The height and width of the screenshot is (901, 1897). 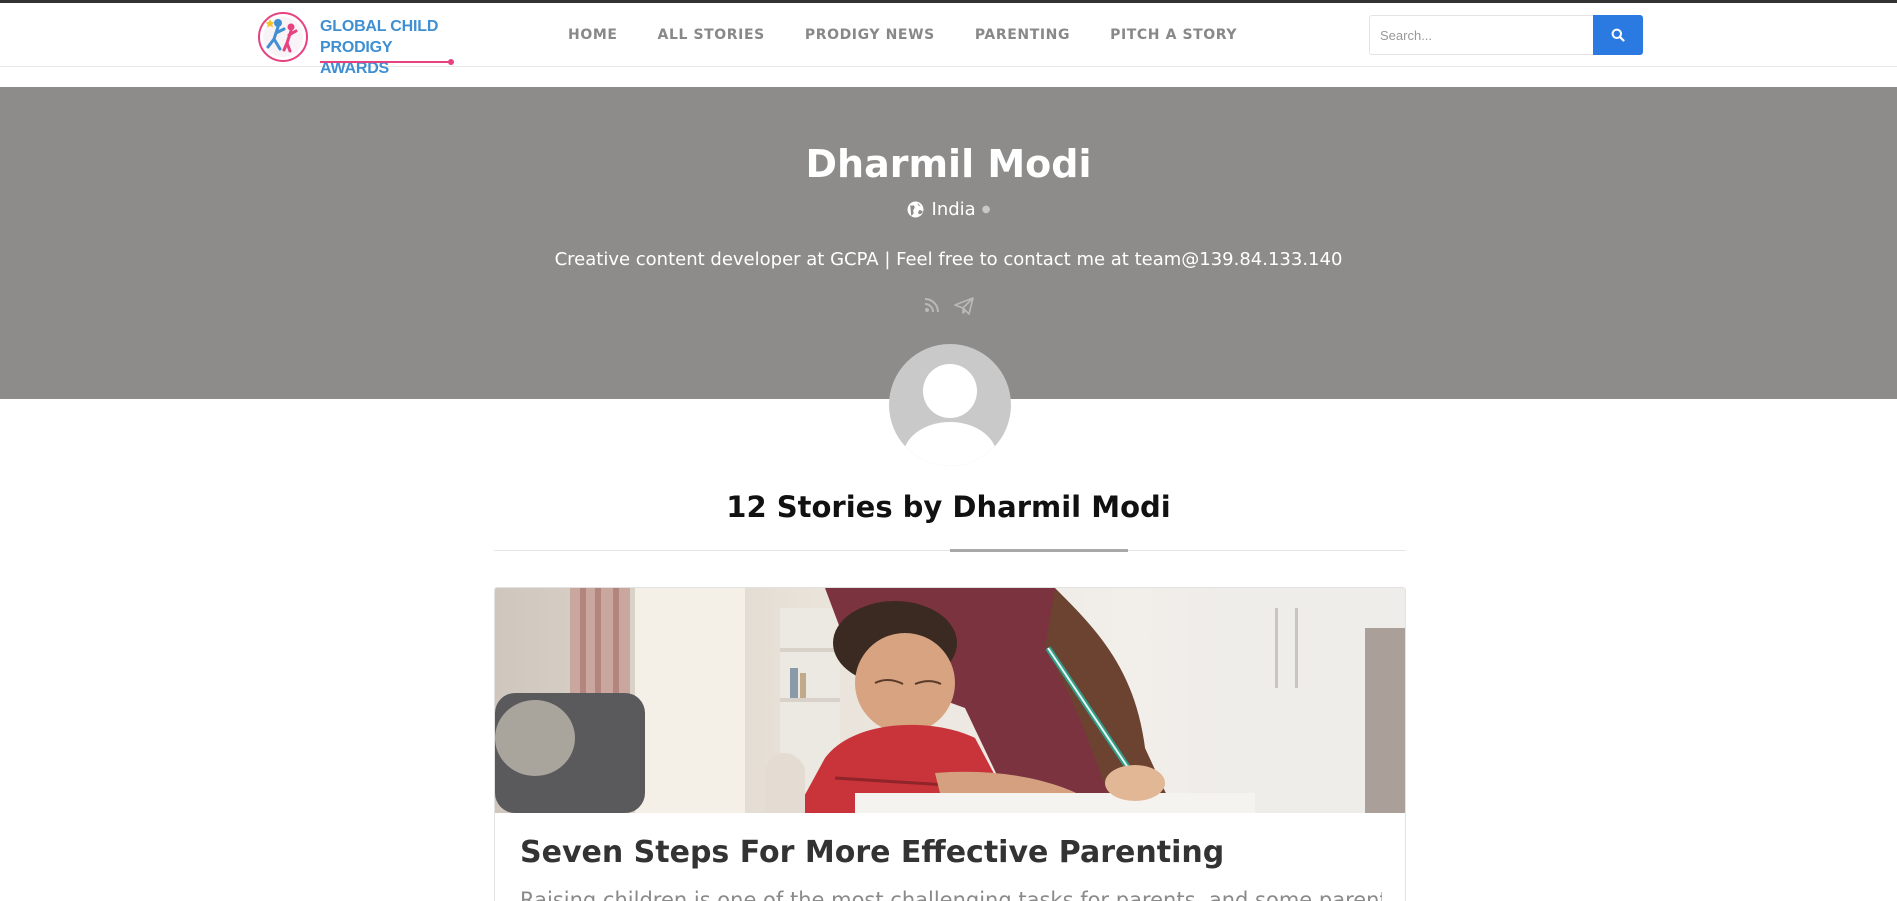 I want to click on search-input, so click(x=1481, y=35).